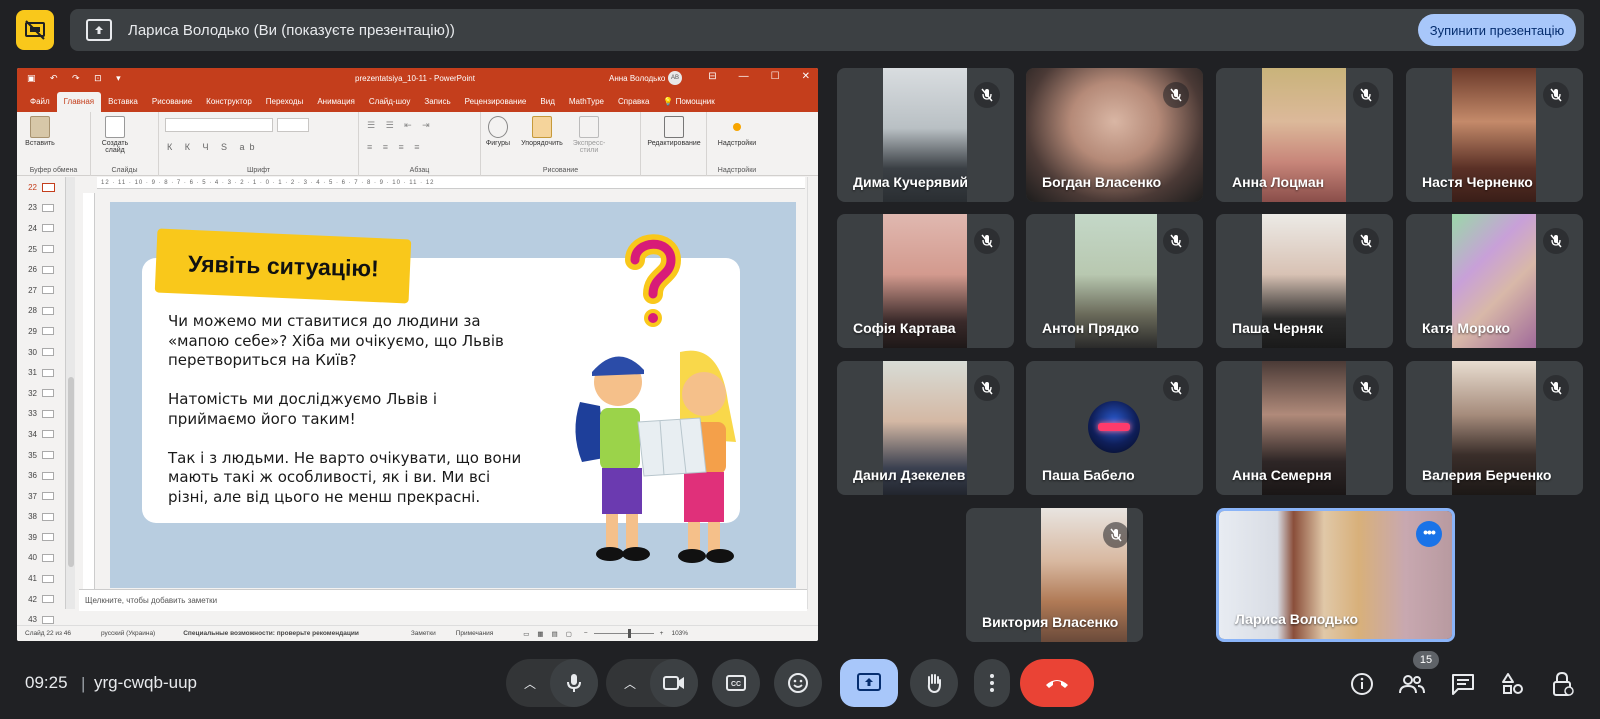 The image size is (1600, 719). I want to click on participant-tile: Виктория Власенко, so click(1054, 575).